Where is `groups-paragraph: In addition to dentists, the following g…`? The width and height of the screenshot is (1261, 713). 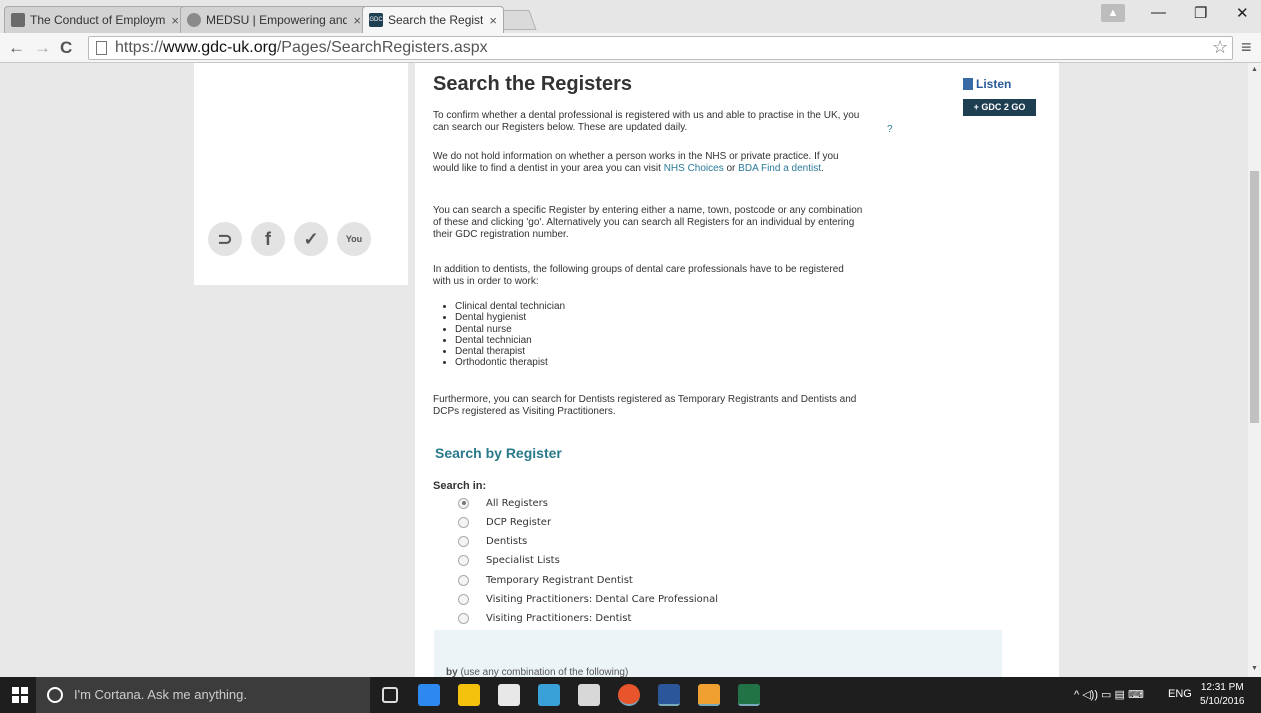
groups-paragraph: In addition to dentists, the following g… is located at coordinates (638, 275).